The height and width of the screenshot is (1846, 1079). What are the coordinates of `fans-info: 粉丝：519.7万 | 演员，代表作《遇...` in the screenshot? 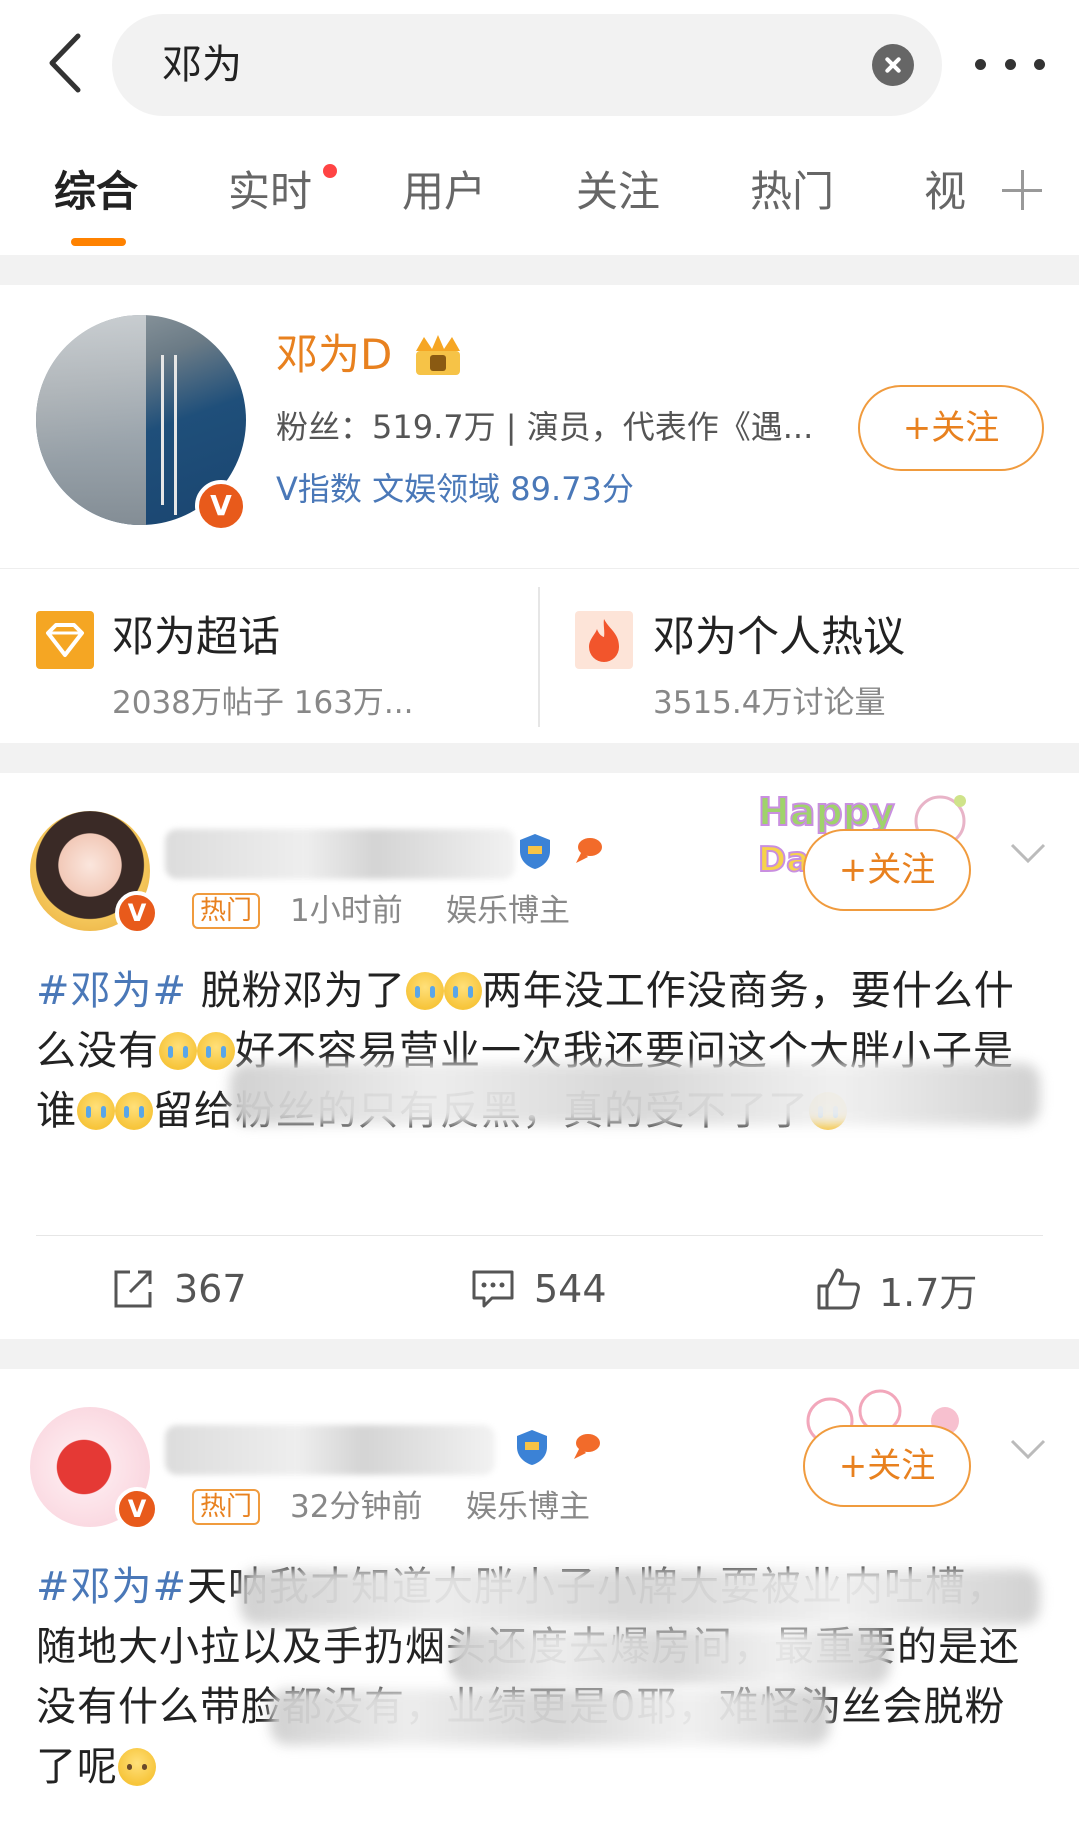 It's located at (545, 427).